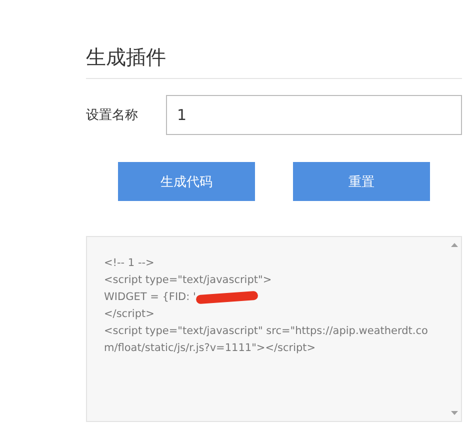  What do you see at coordinates (112, 115) in the screenshot?
I see `field-label: 设置名称` at bounding box center [112, 115].